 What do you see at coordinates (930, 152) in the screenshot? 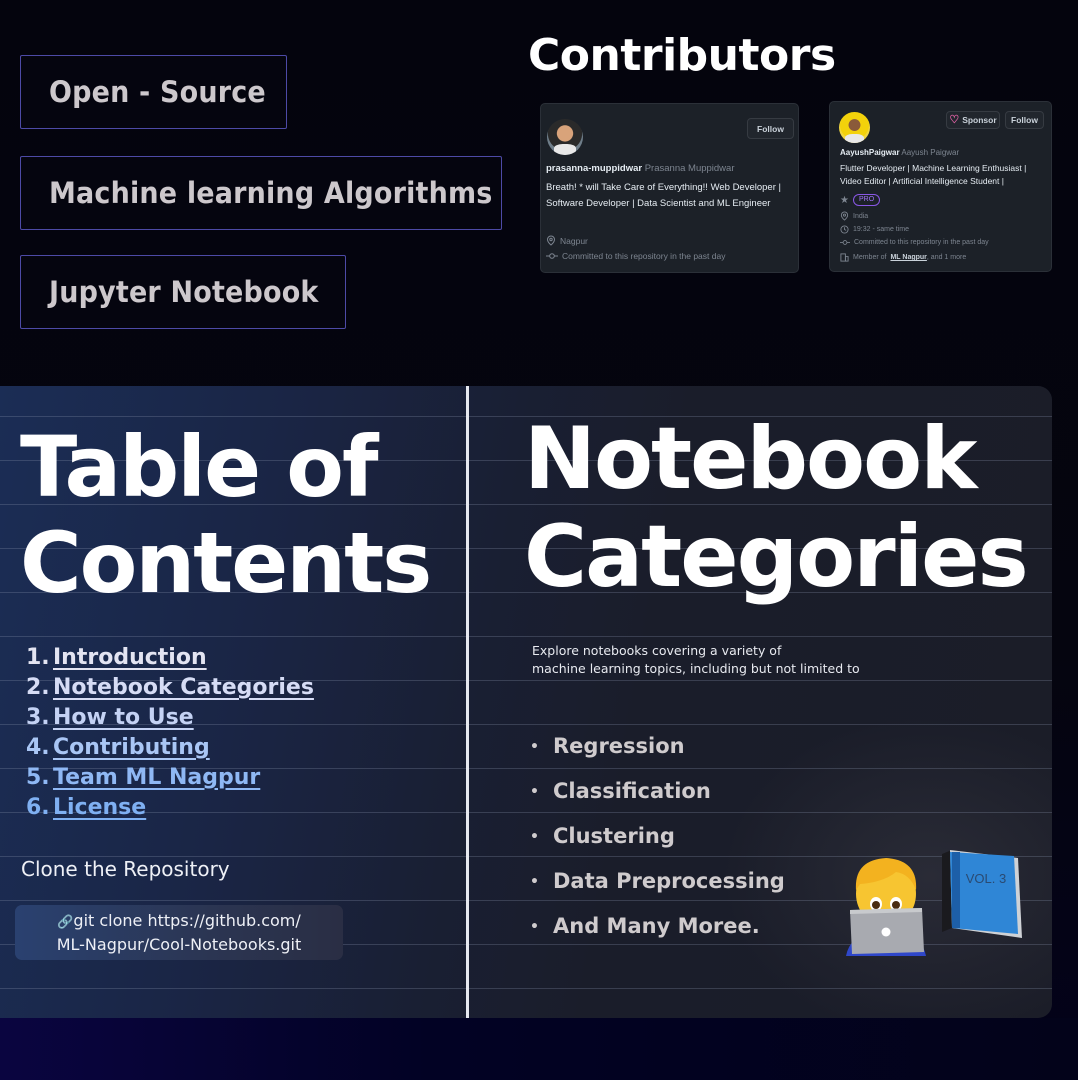
I see `contributor-fullname: Aayush Paigwar` at bounding box center [930, 152].